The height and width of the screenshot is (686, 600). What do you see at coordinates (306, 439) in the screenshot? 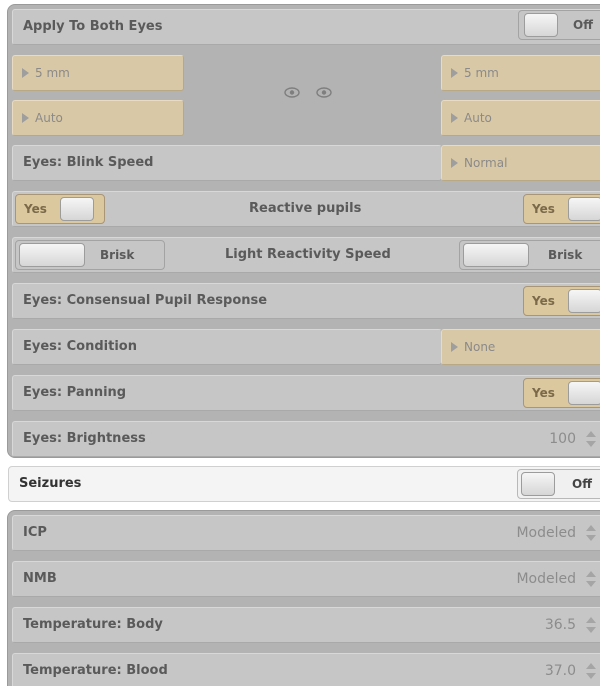
I see `eye-brightness-row: Eyes: Brightness 100` at bounding box center [306, 439].